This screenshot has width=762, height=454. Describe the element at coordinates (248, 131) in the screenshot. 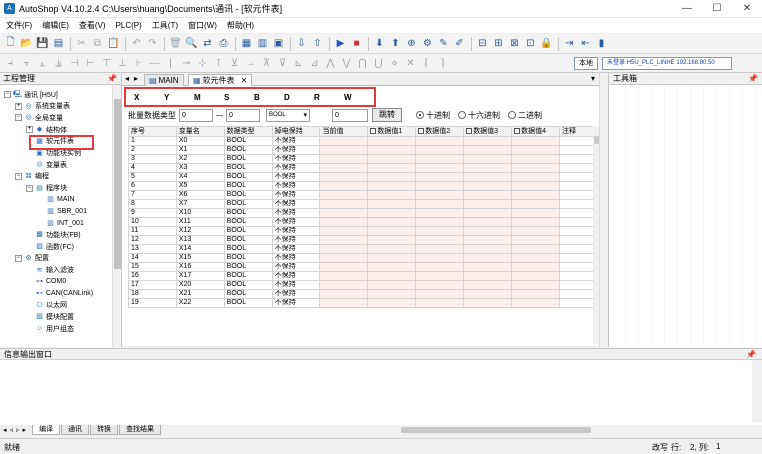

I see `col-data-type: 数据类型` at that location.